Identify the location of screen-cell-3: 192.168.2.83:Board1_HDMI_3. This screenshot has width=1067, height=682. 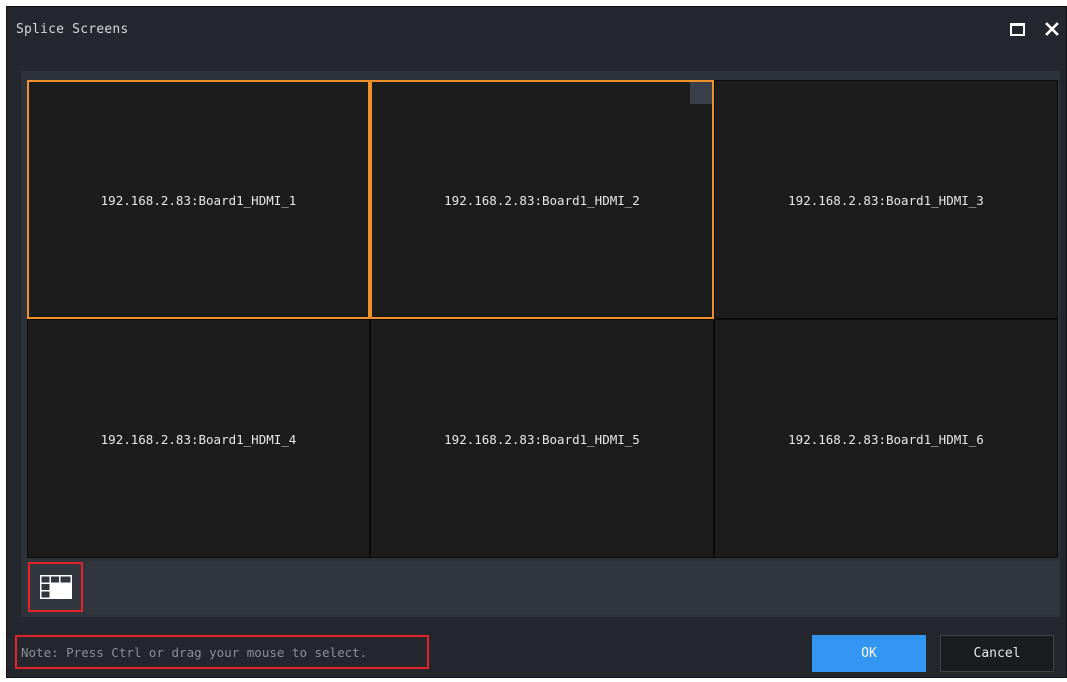
(886, 199).